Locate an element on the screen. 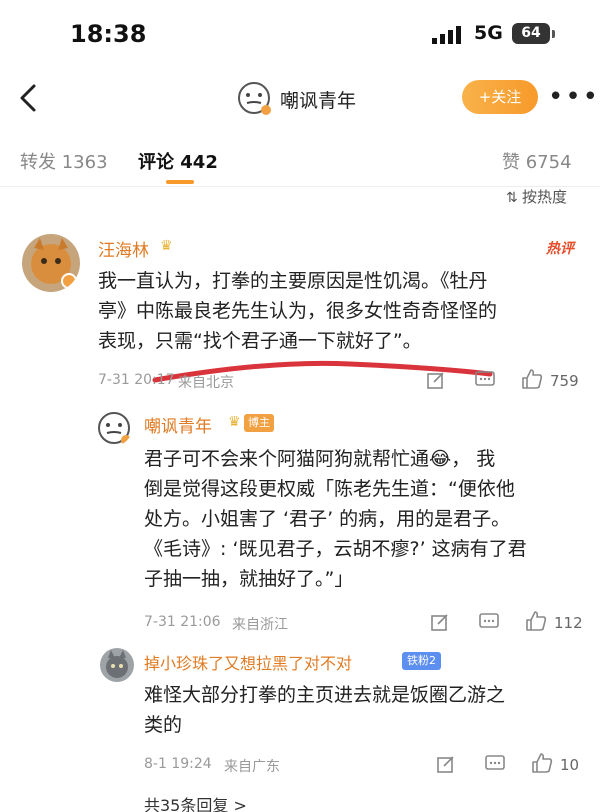  comment-location: 来自浙江 is located at coordinates (260, 625).